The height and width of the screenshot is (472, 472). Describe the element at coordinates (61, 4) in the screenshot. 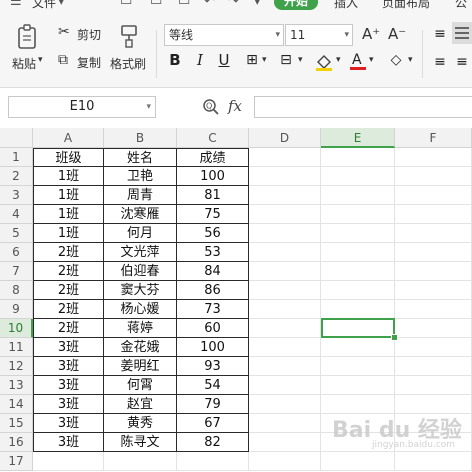

I see `dropdown-icon: ▾` at that location.